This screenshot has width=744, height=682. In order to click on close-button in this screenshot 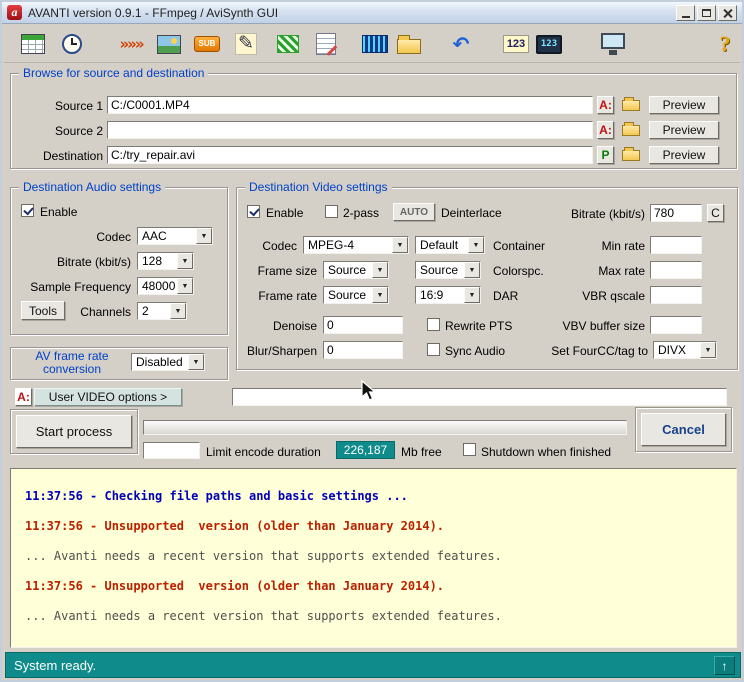, I will do `click(727, 12)`.